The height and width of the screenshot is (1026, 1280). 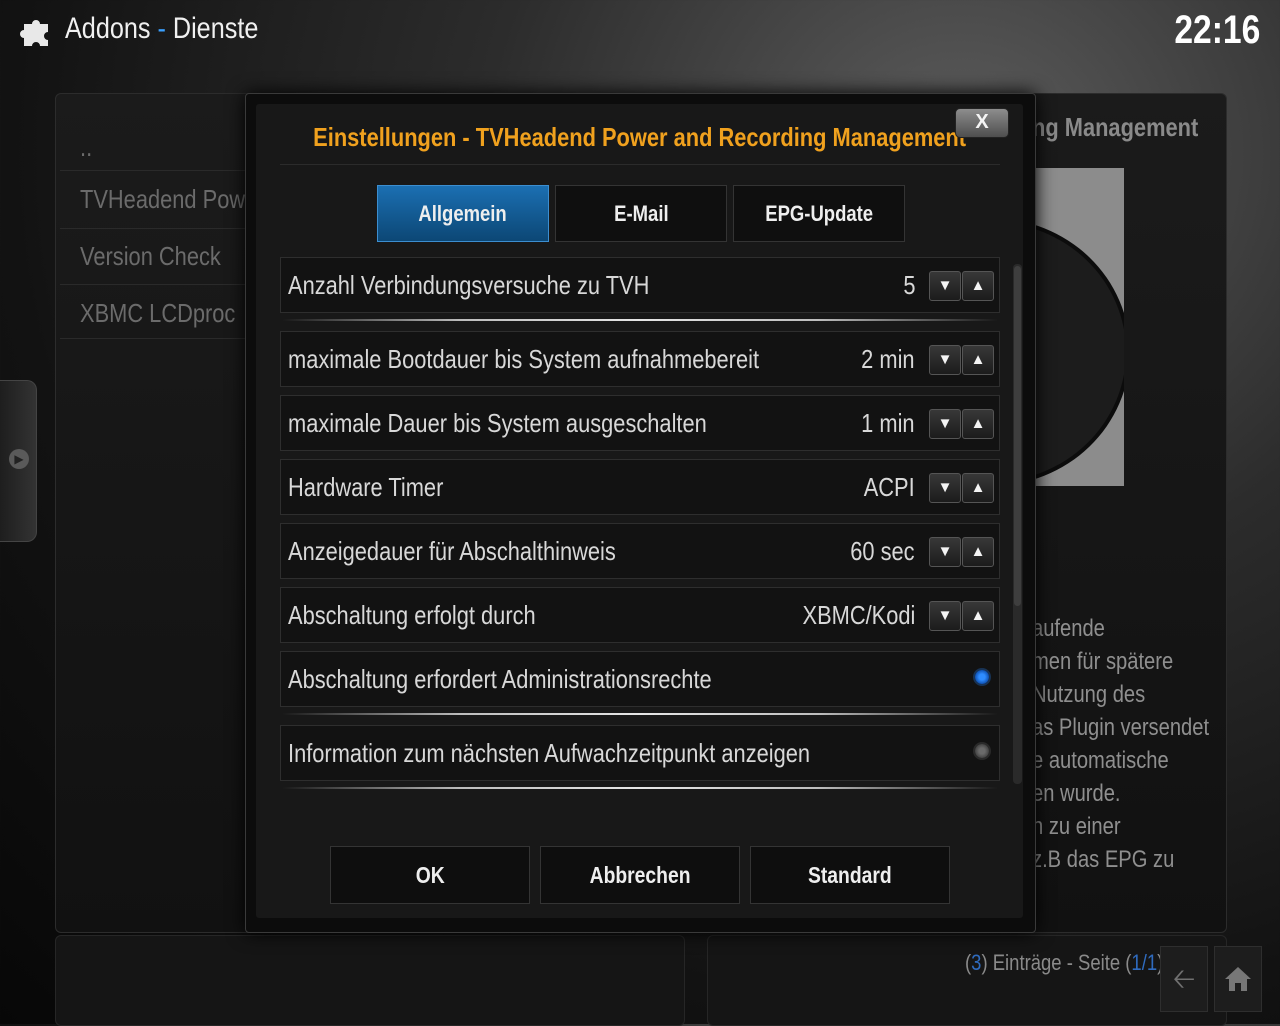 I want to click on cancel-button: Abbrechen, so click(x=640, y=875).